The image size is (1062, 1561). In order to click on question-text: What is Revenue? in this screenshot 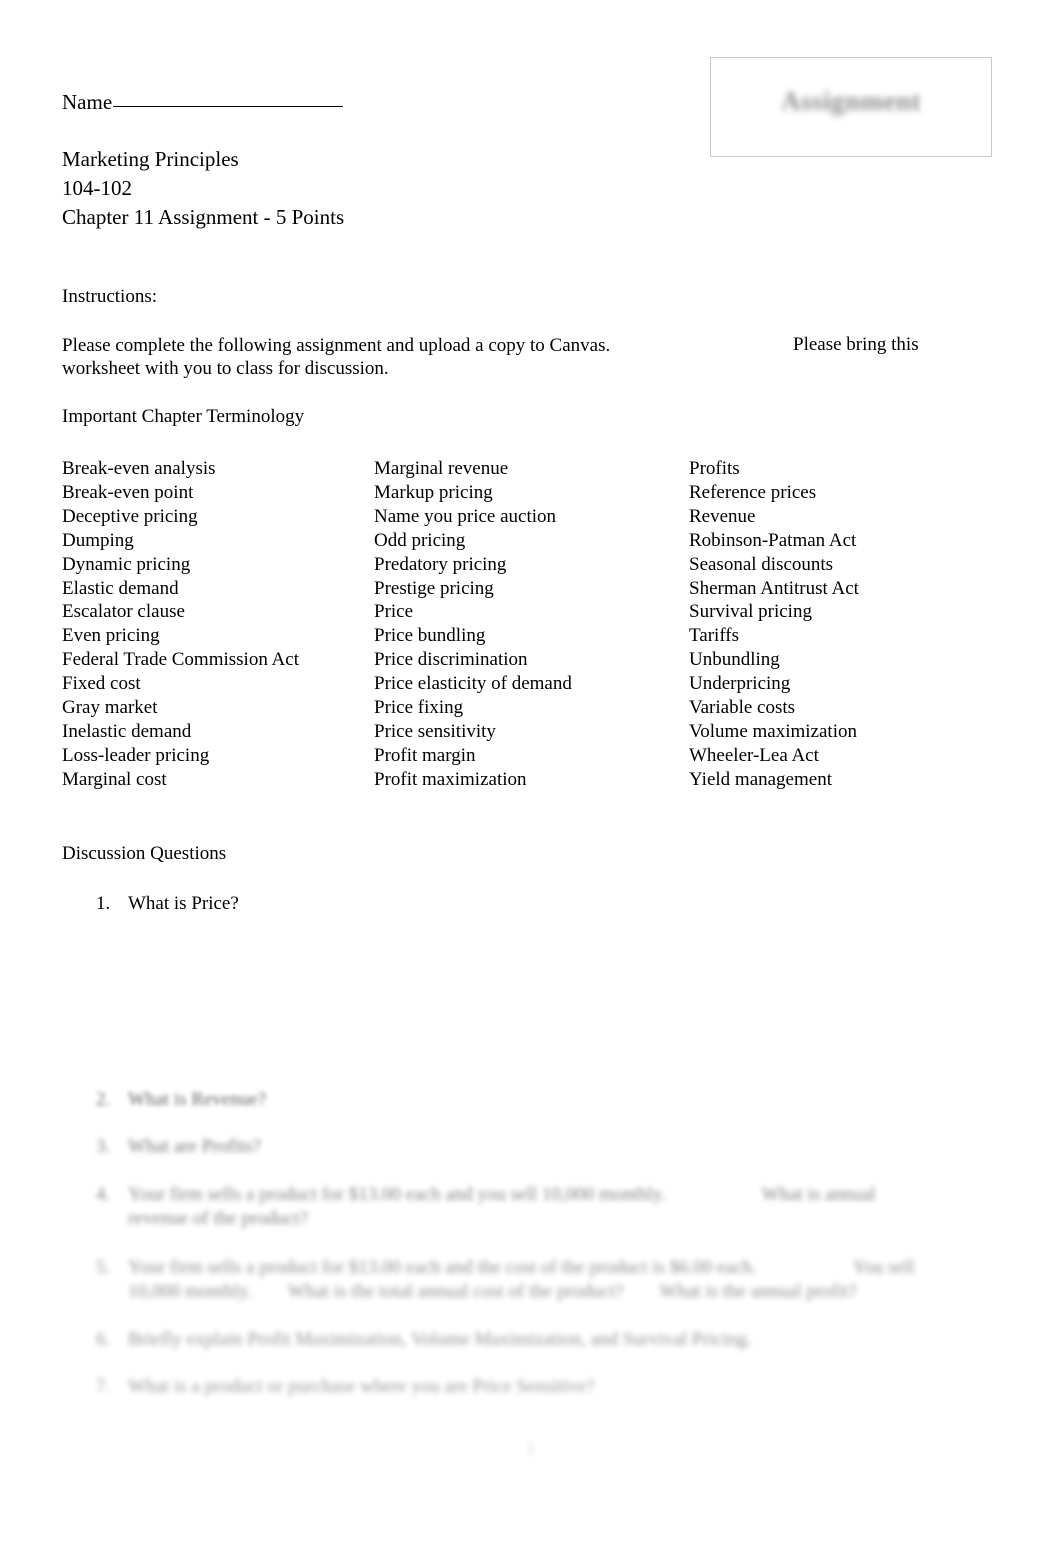, I will do `click(197, 1099)`.